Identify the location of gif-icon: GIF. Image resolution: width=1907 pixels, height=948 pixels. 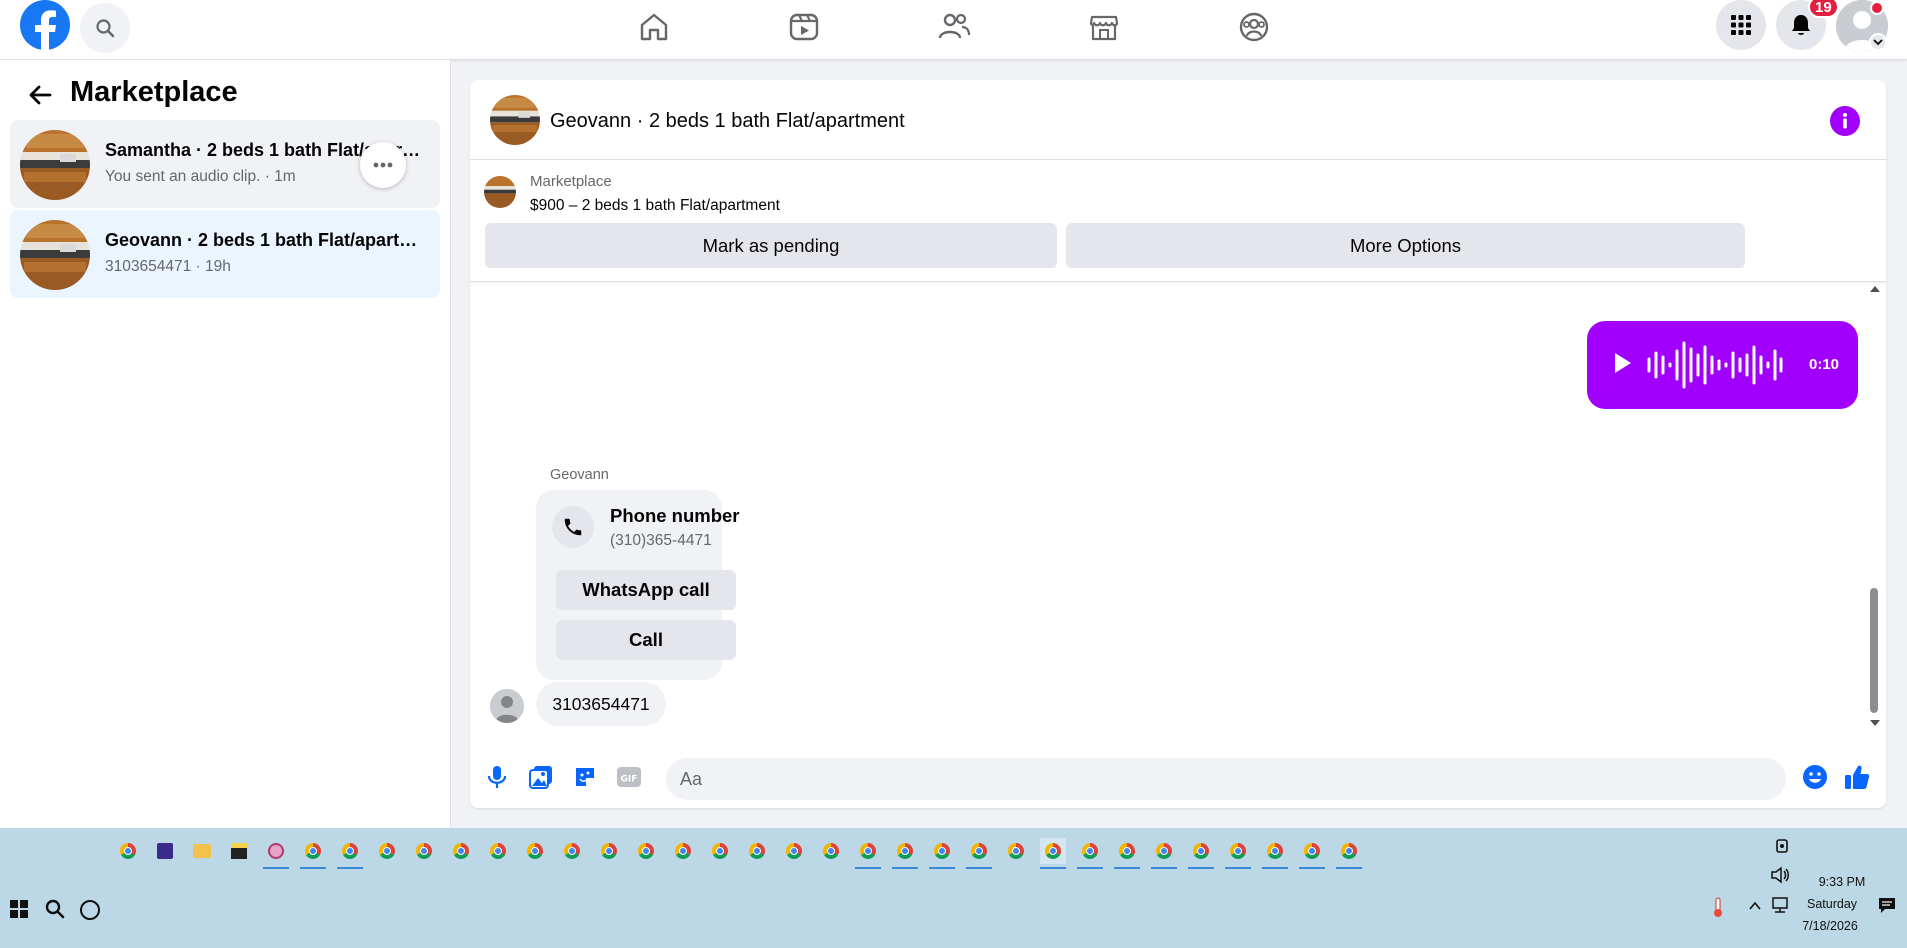
(629, 777).